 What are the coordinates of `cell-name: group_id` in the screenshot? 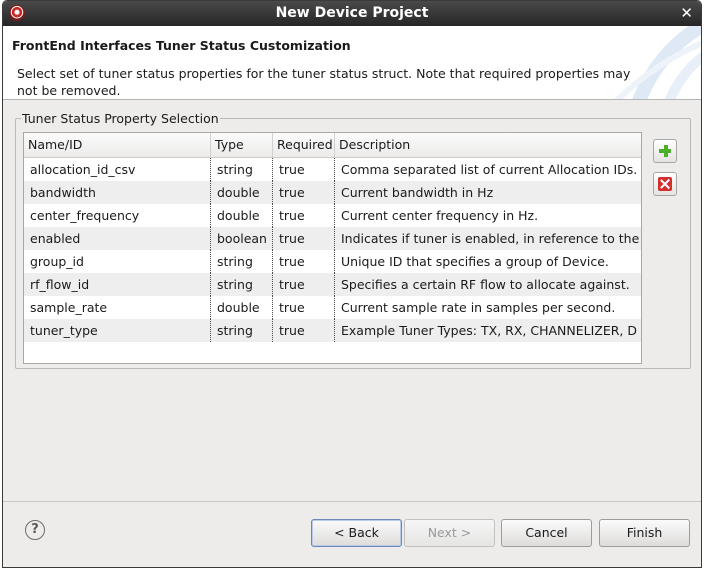 It's located at (117, 261).